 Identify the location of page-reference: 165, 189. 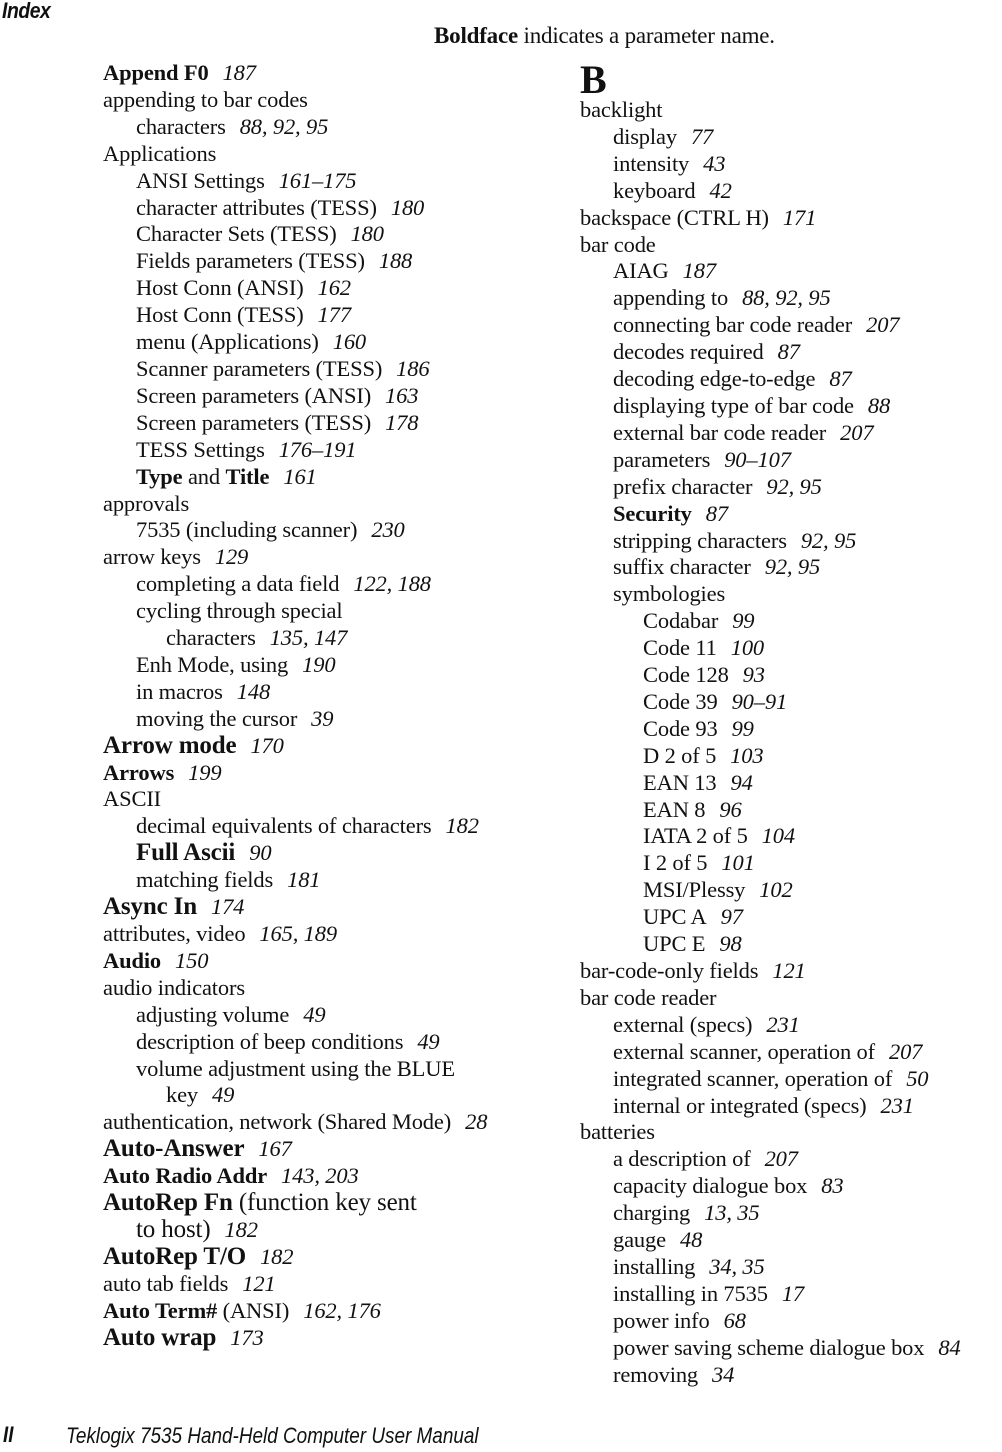
(298, 933).